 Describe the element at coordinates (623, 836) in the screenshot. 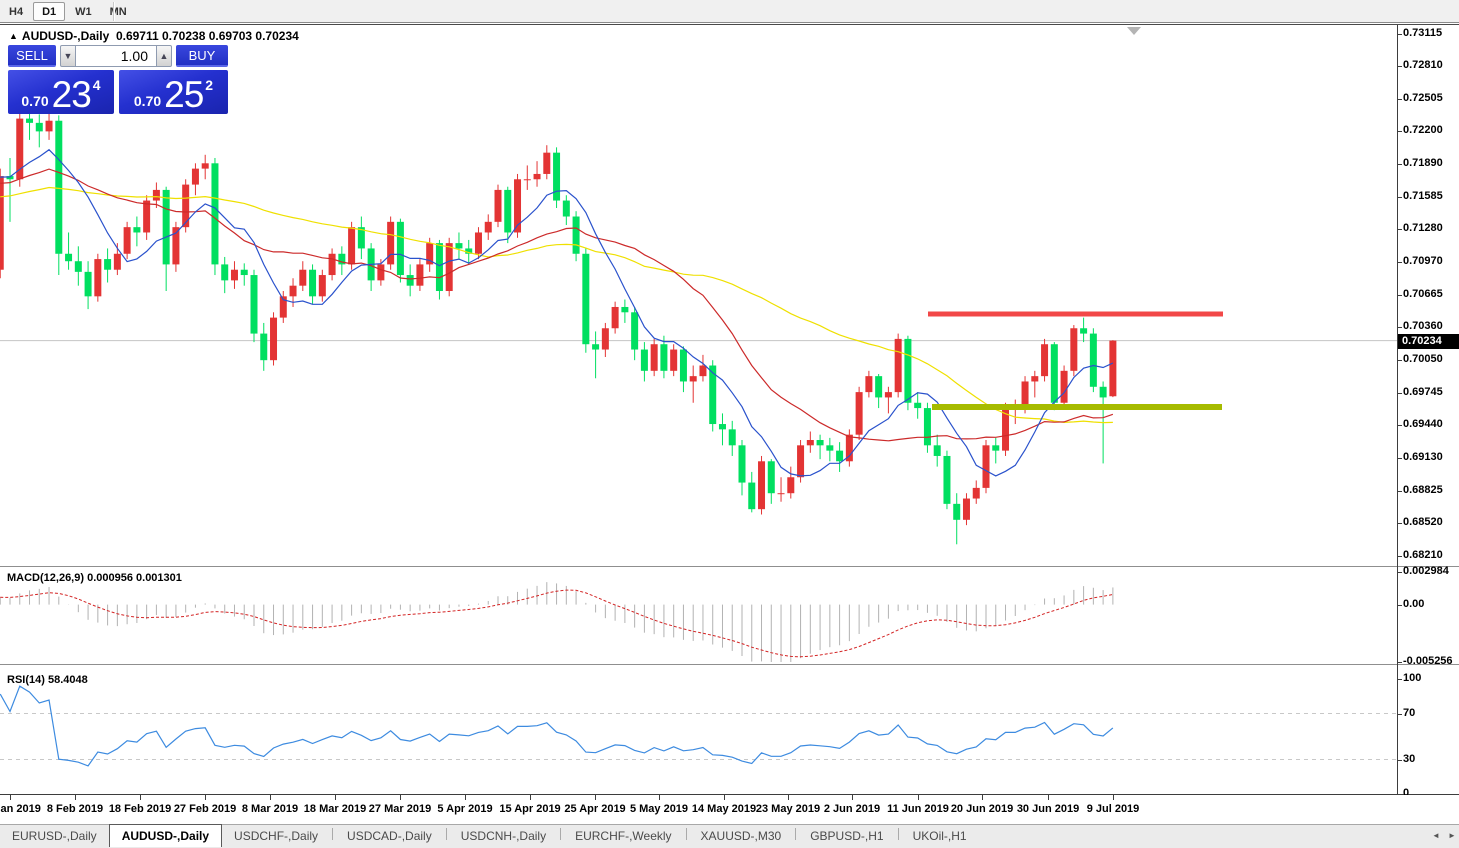

I see `tab-eurchf-weekly: EURCHF-,Weekly` at that location.